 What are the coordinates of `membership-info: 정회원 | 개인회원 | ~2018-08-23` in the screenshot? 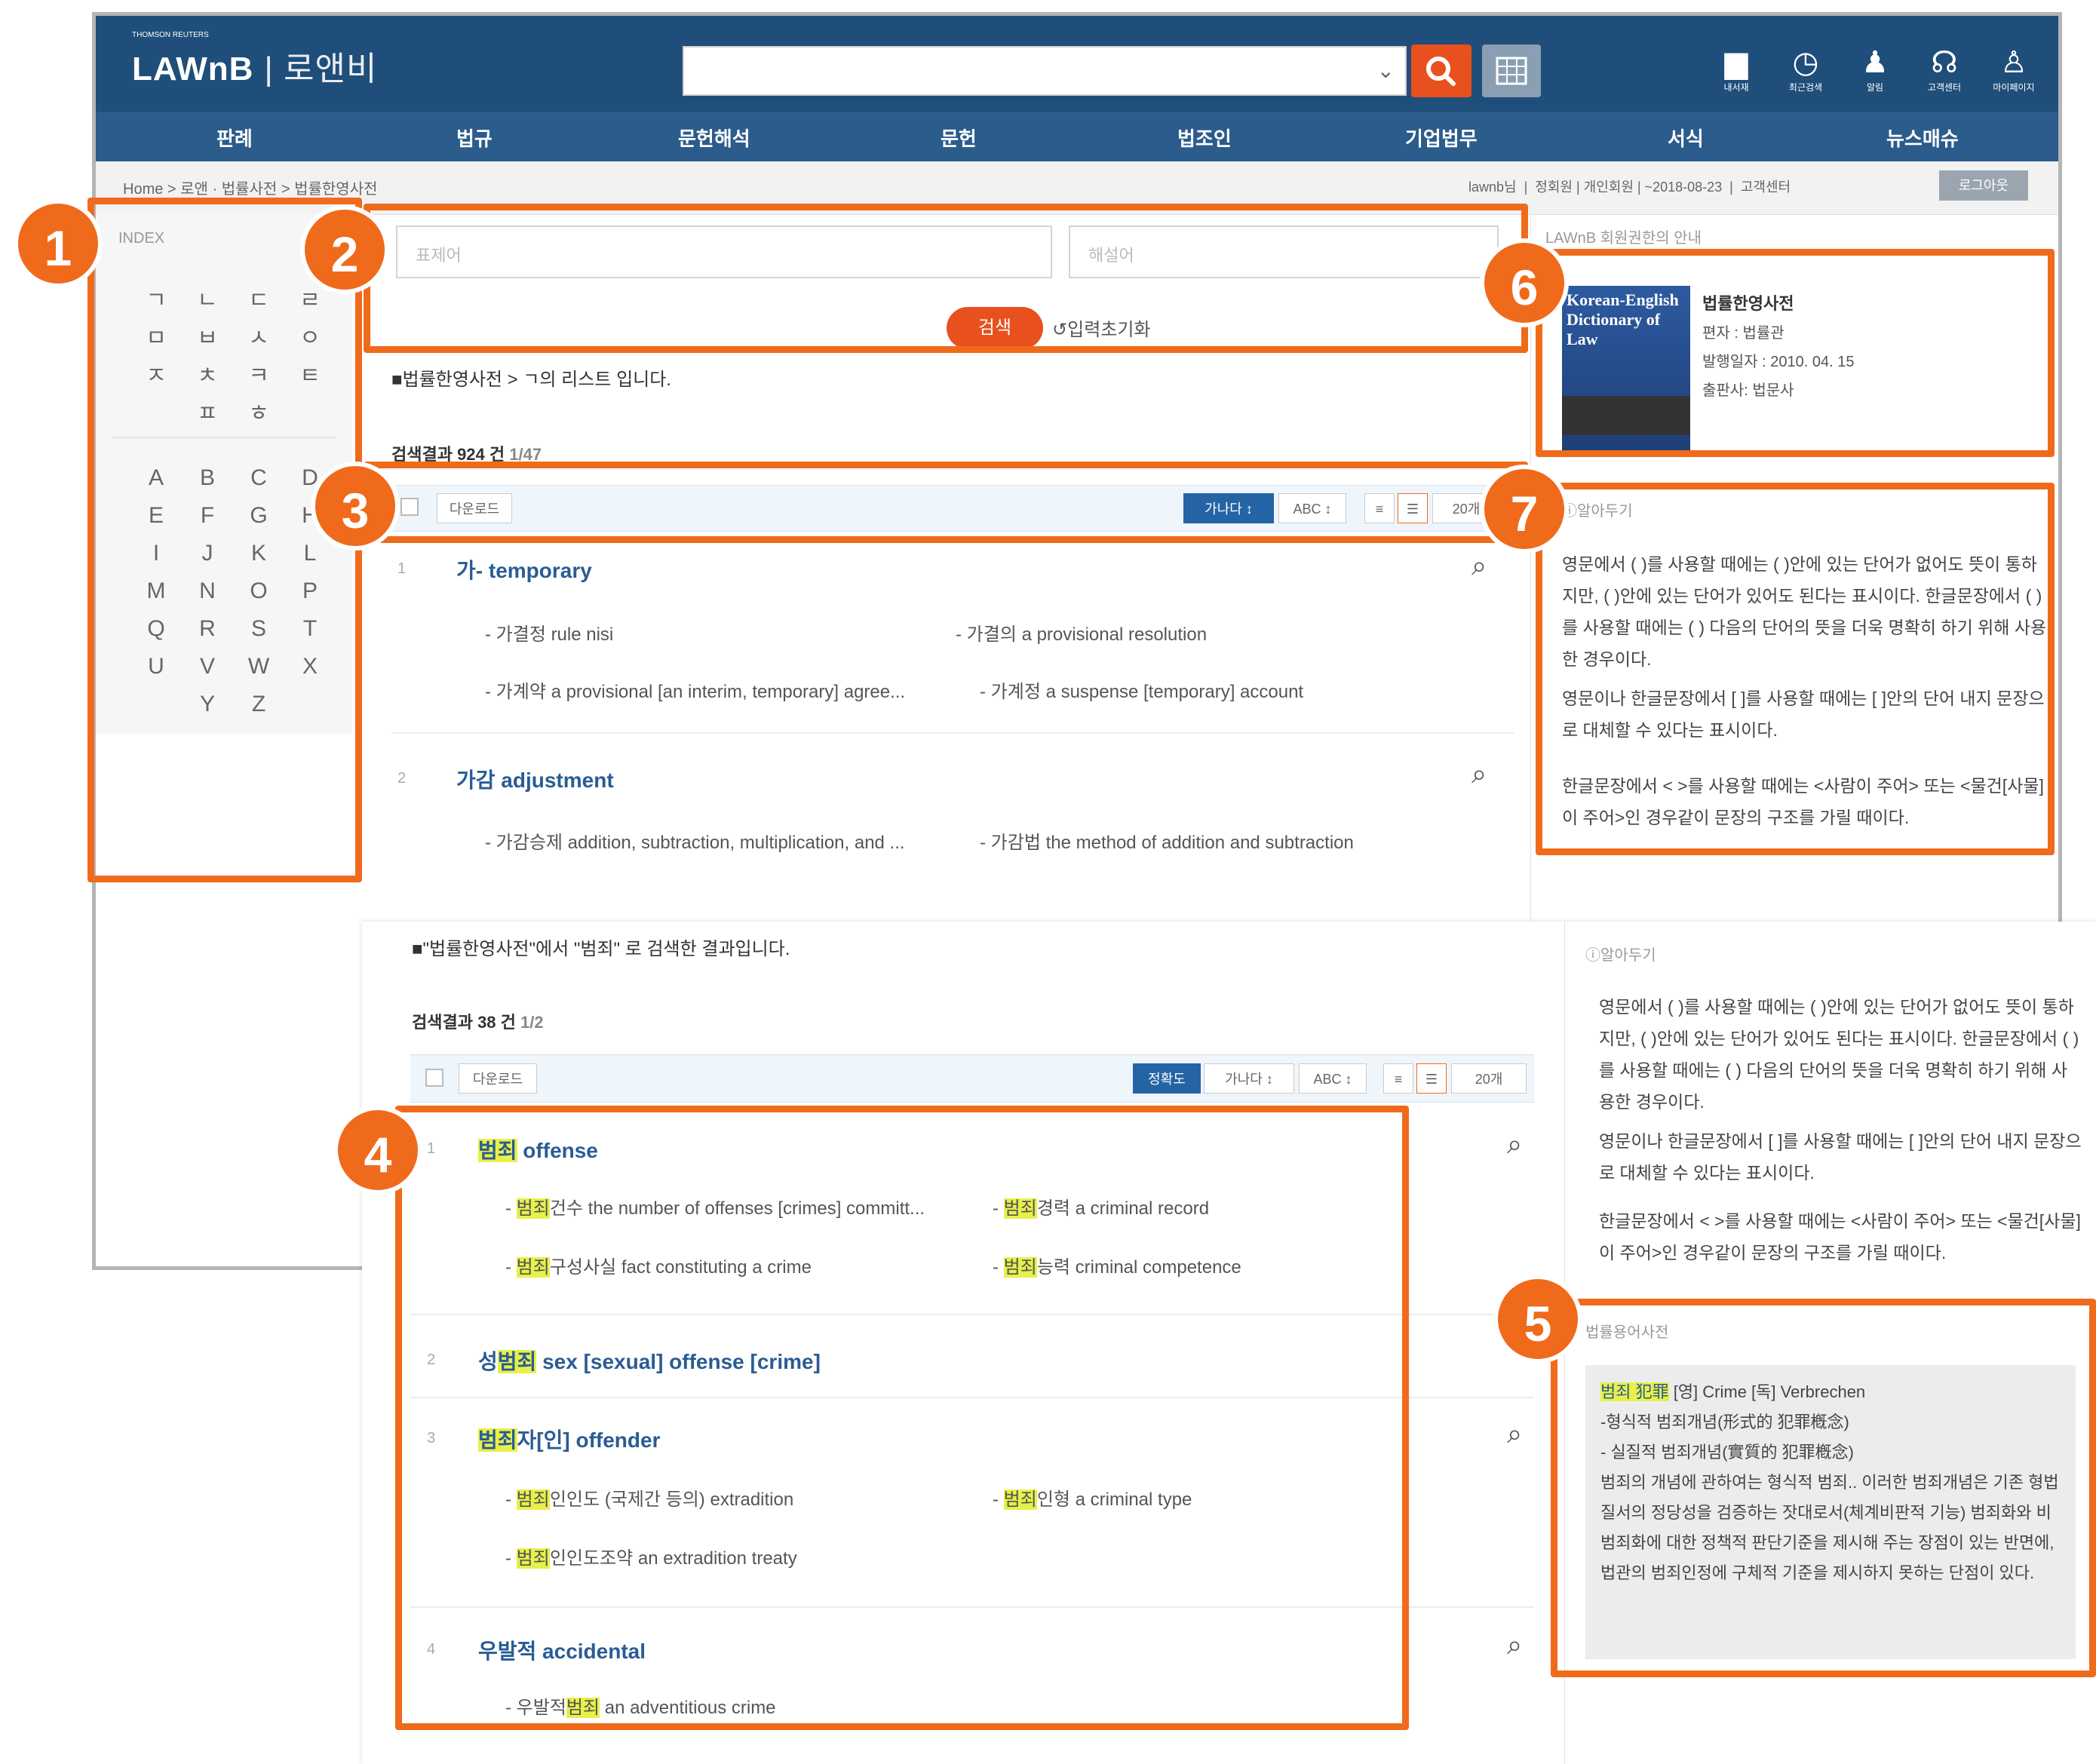 It's located at (1629, 187).